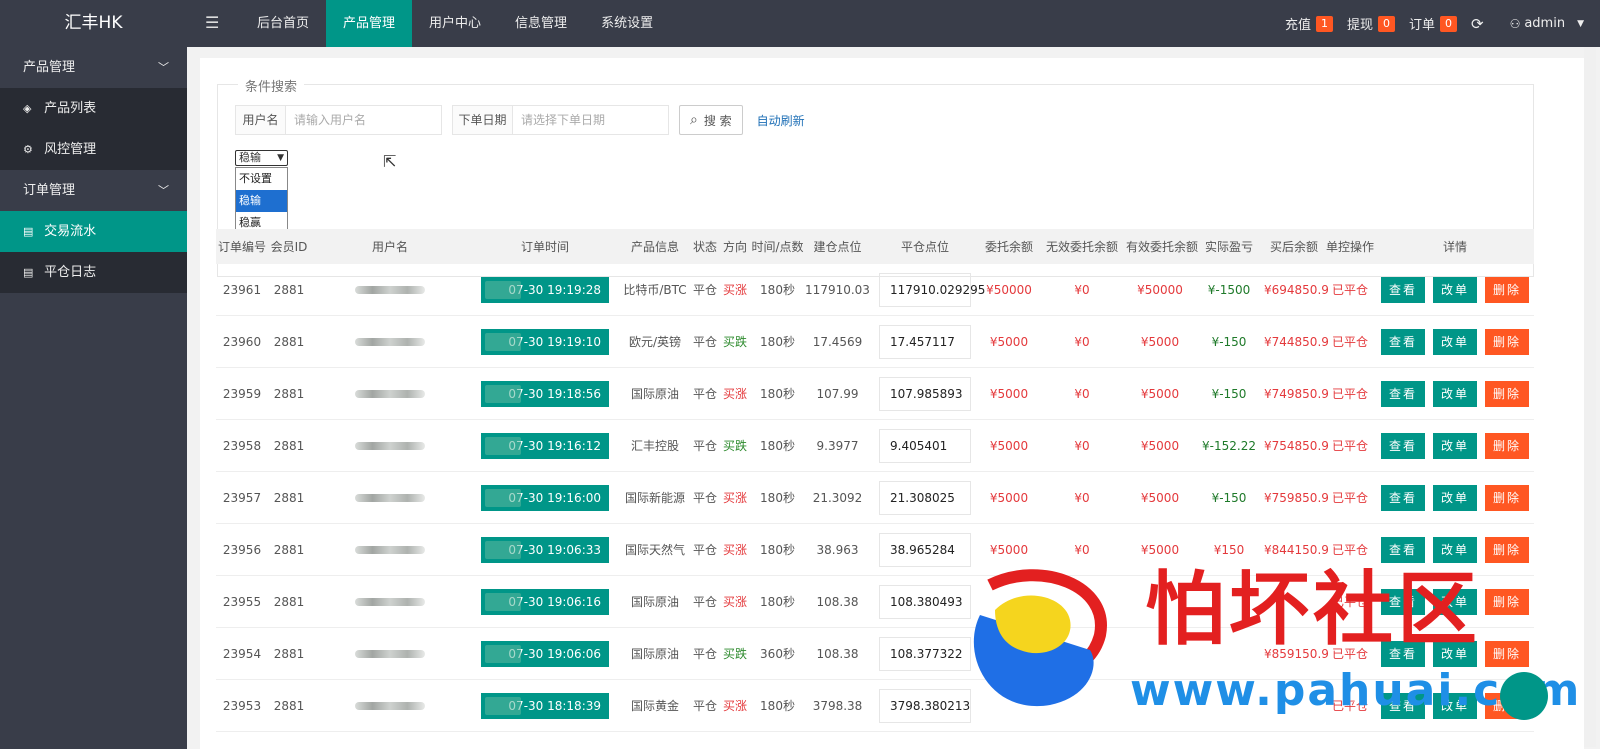 The height and width of the screenshot is (749, 1600). What do you see at coordinates (93, 23) in the screenshot?
I see `app-logo: 汇丰HK` at bounding box center [93, 23].